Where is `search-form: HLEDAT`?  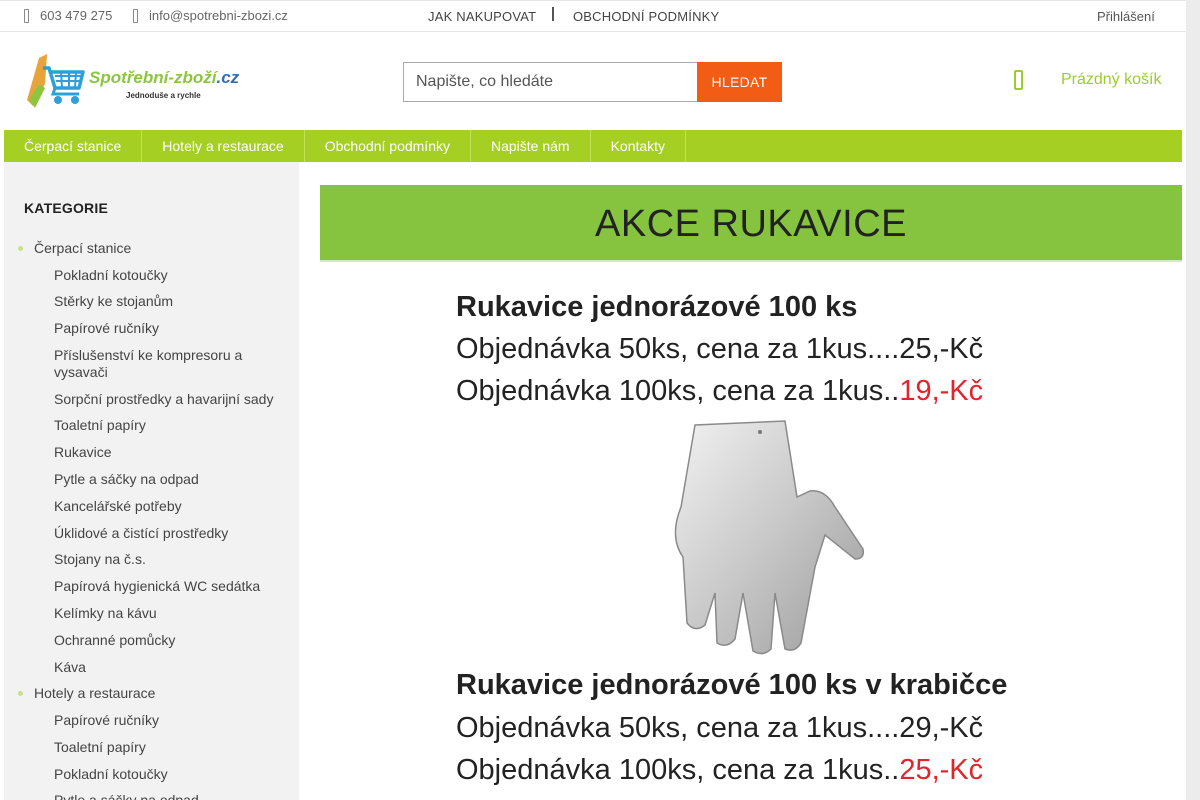
search-form: HLEDAT is located at coordinates (592, 82).